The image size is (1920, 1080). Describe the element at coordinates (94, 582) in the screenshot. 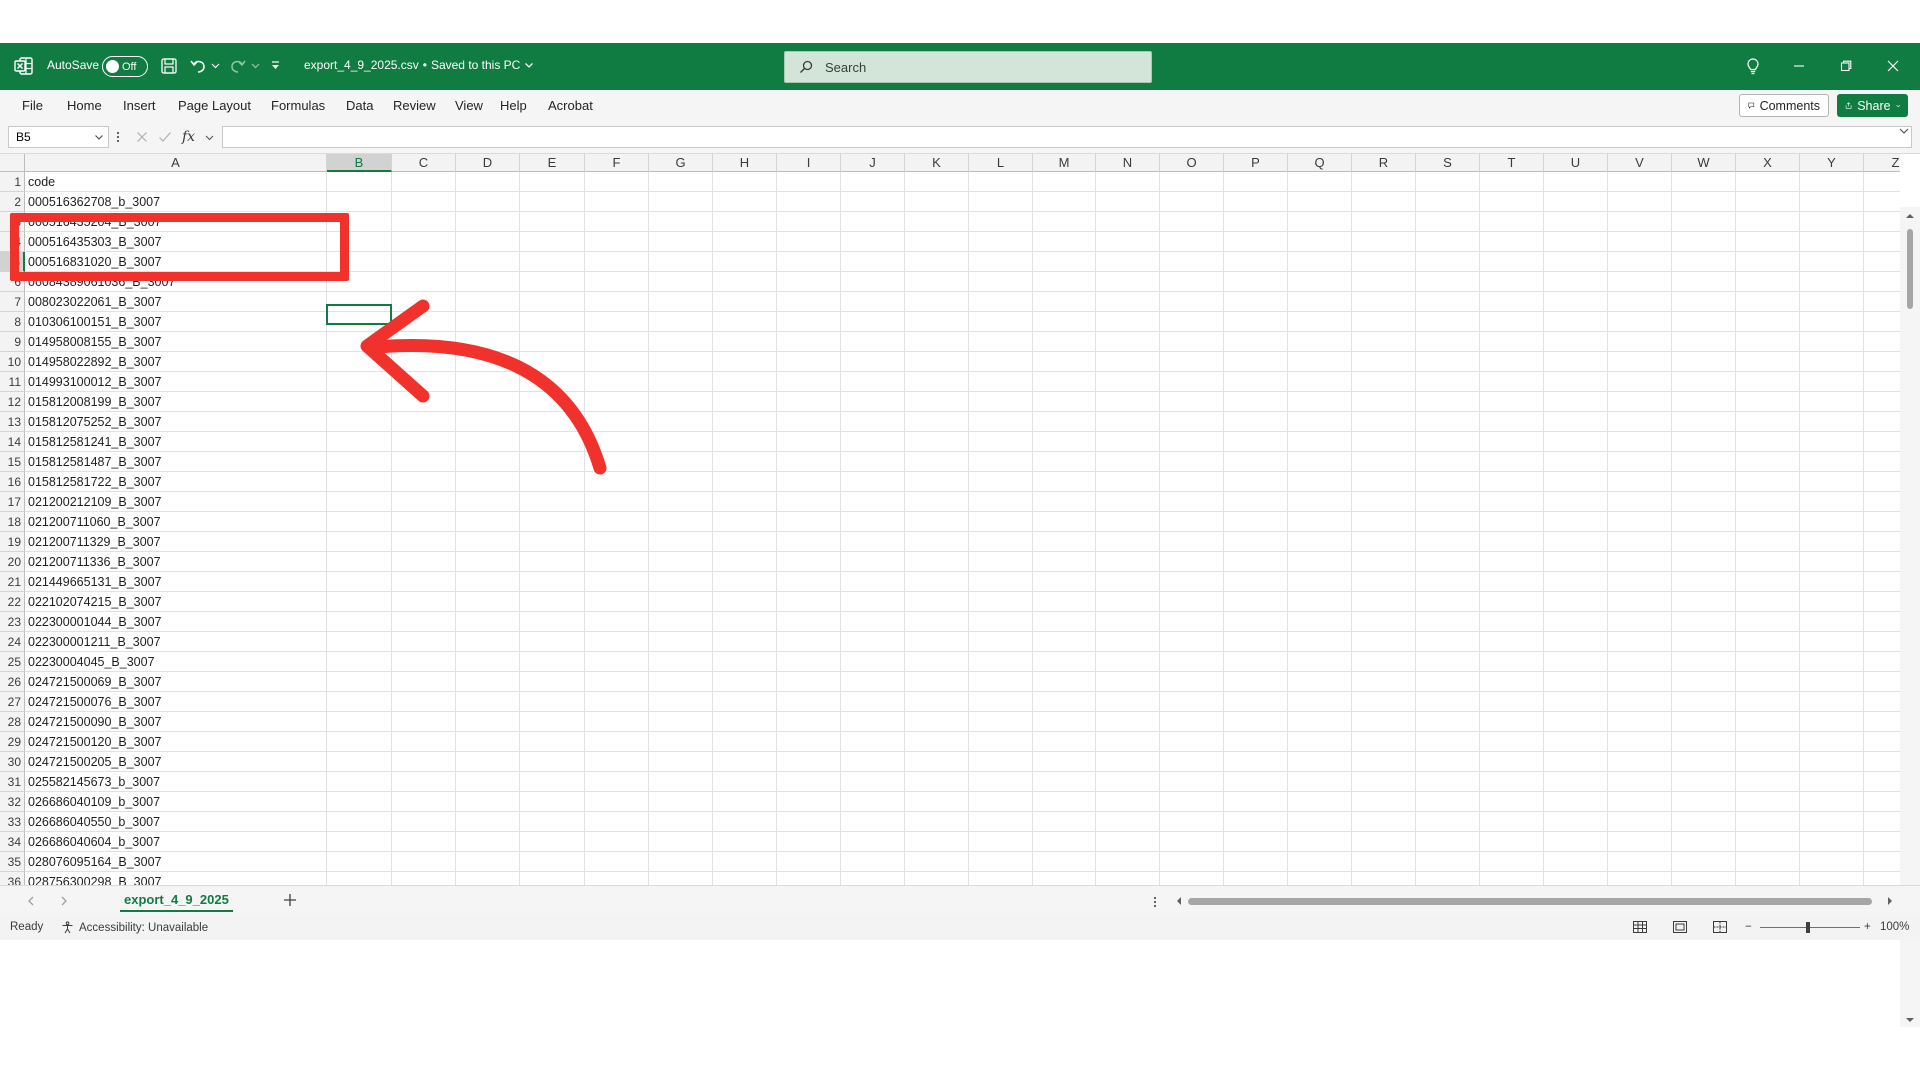

I see `cell-a: 021449665131_B_3007` at that location.